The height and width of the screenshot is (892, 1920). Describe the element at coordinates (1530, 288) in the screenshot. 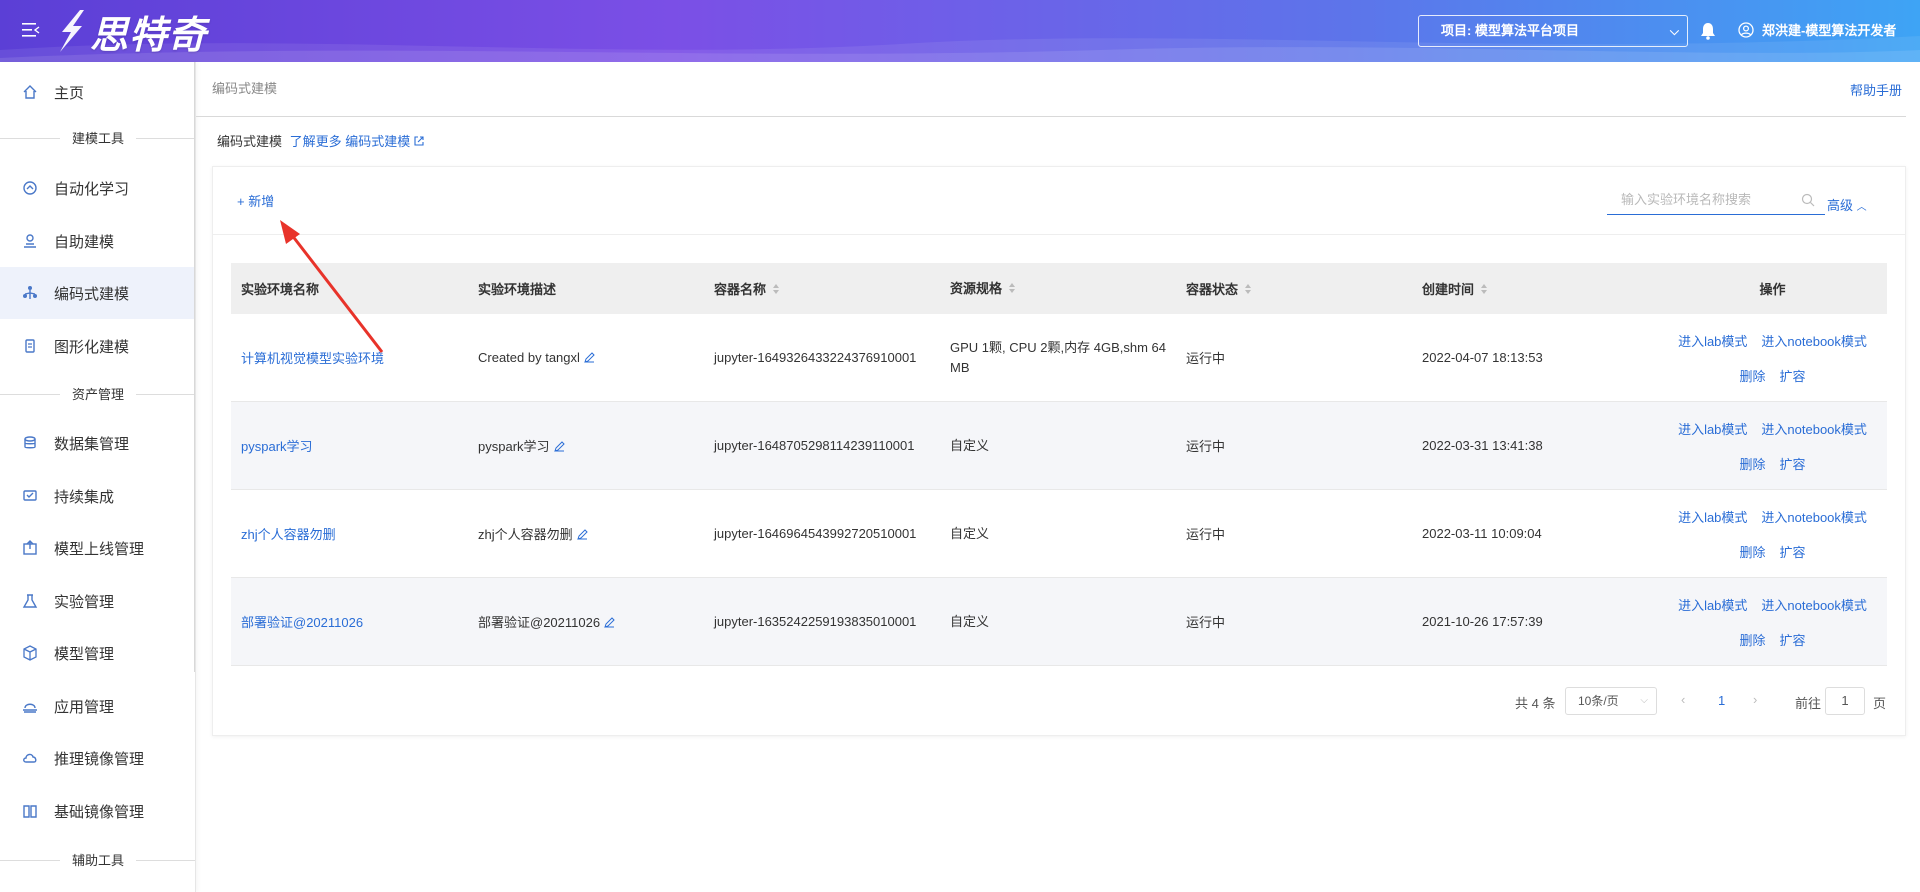

I see `column-header-created: 创建时间` at that location.